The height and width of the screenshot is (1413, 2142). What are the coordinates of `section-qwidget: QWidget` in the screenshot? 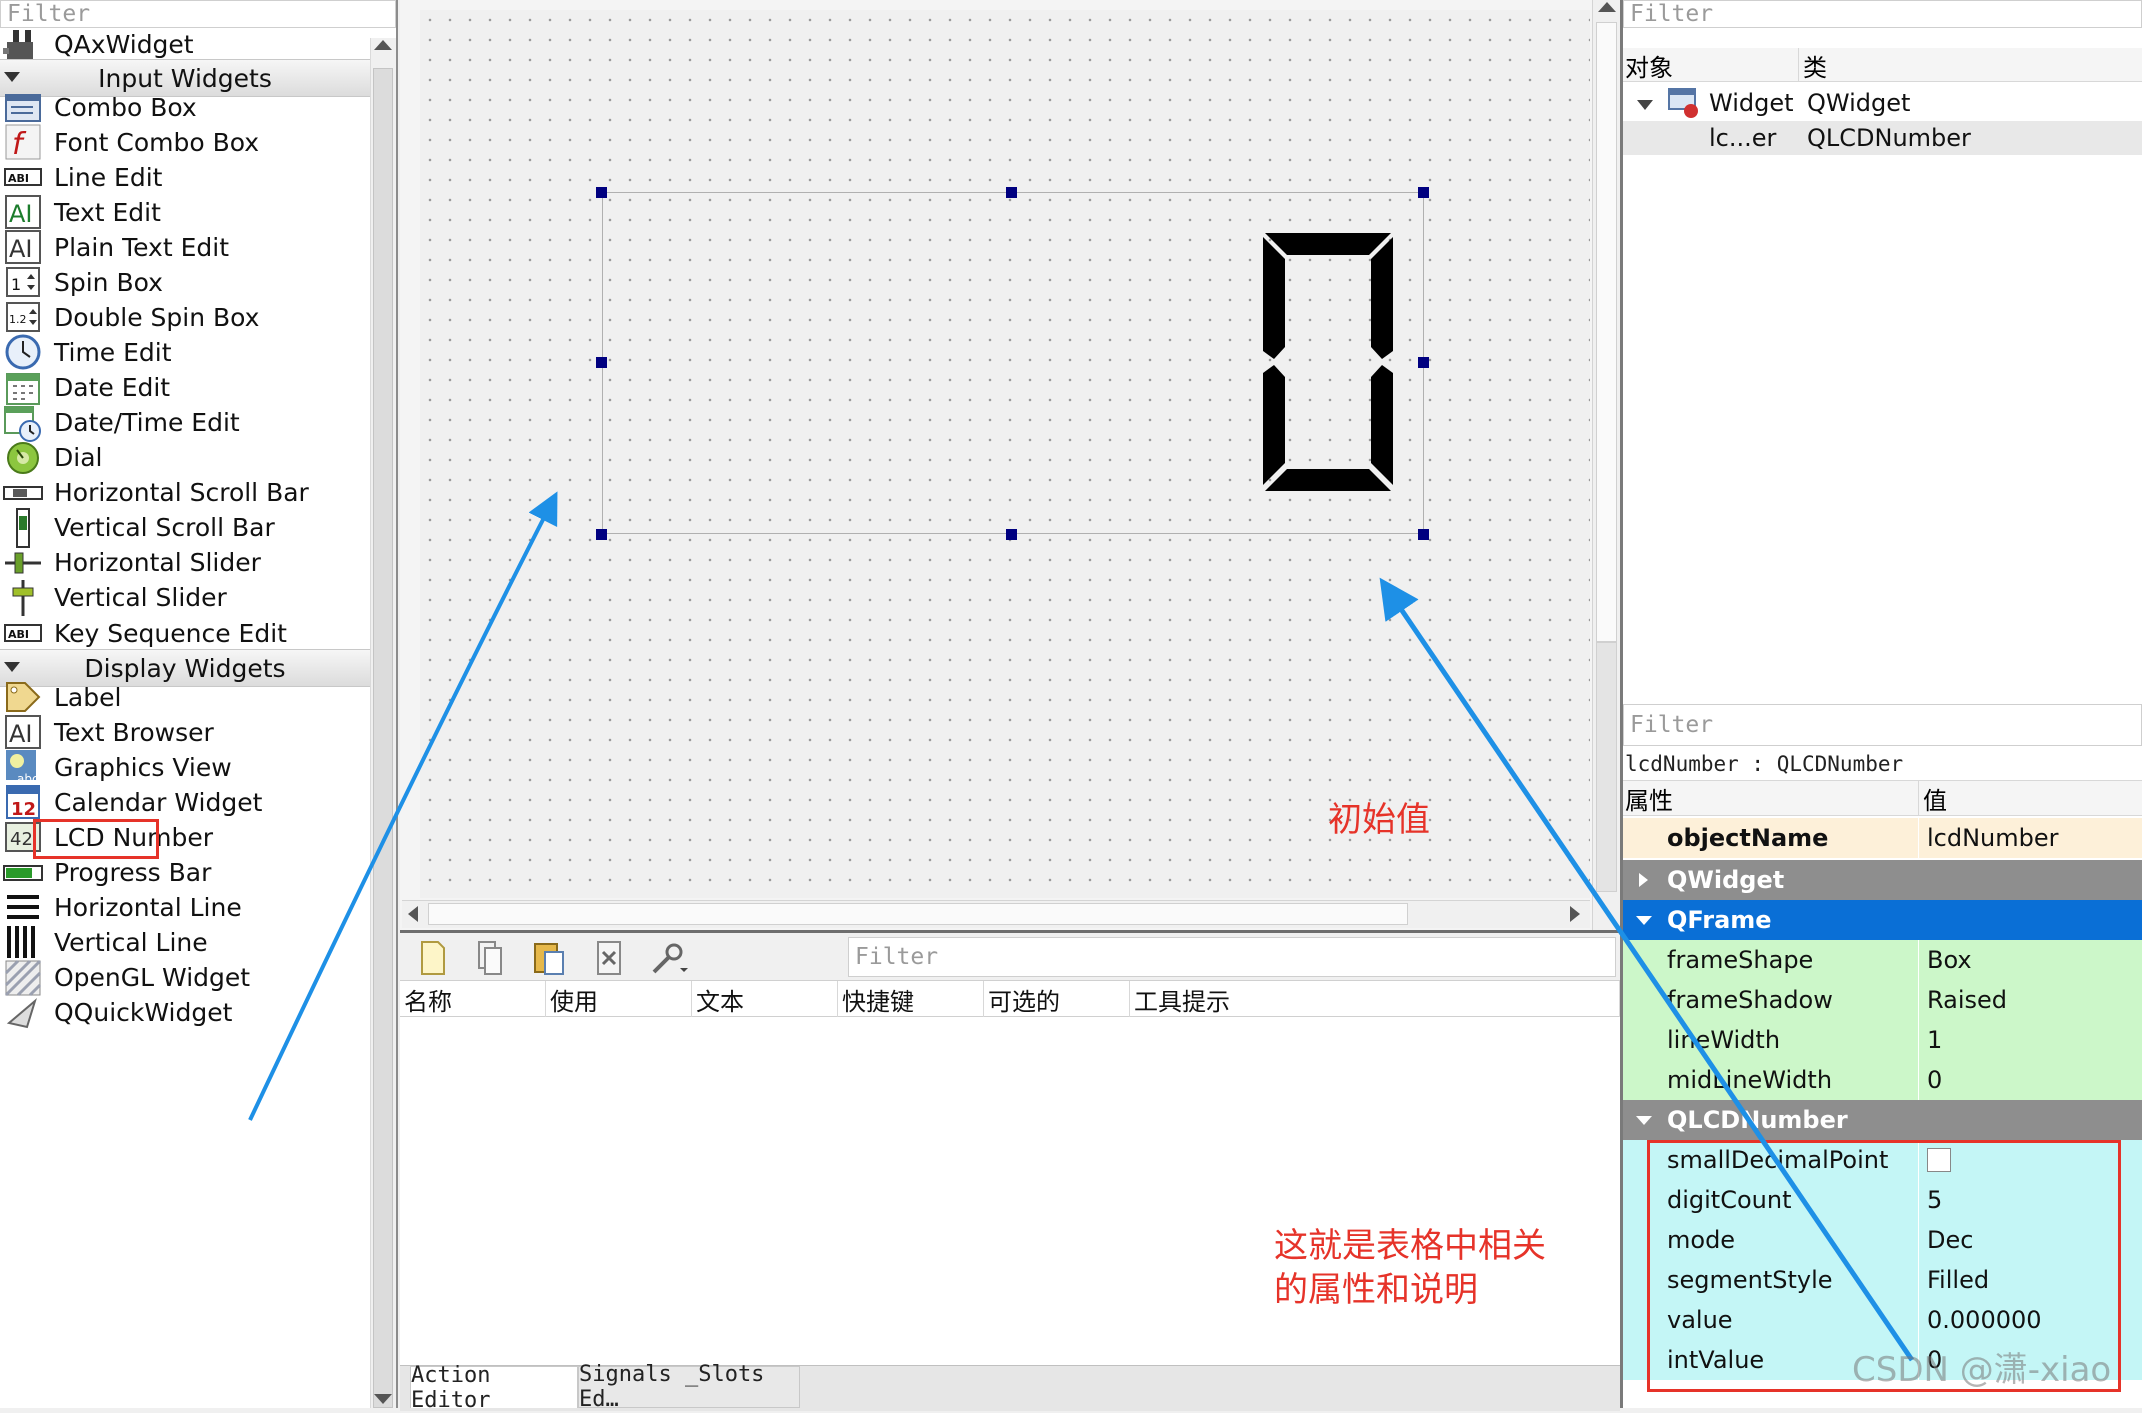 It's located at (1882, 880).